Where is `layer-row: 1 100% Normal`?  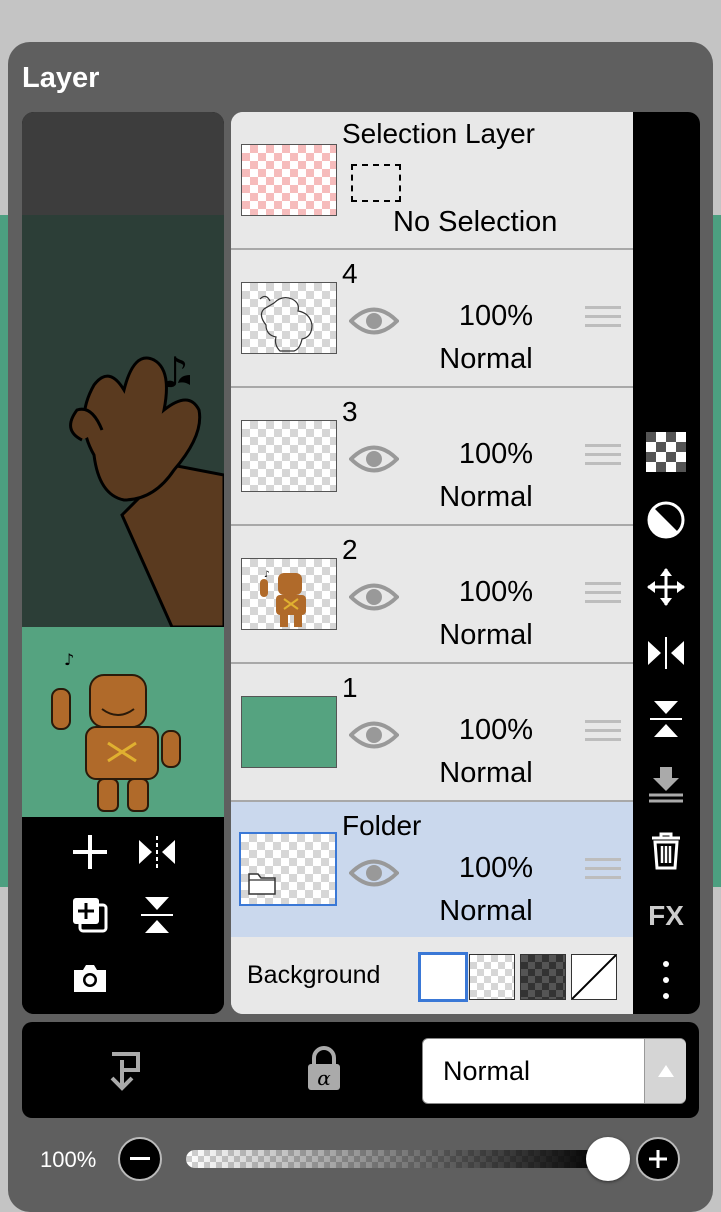 layer-row: 1 100% Normal is located at coordinates (432, 733).